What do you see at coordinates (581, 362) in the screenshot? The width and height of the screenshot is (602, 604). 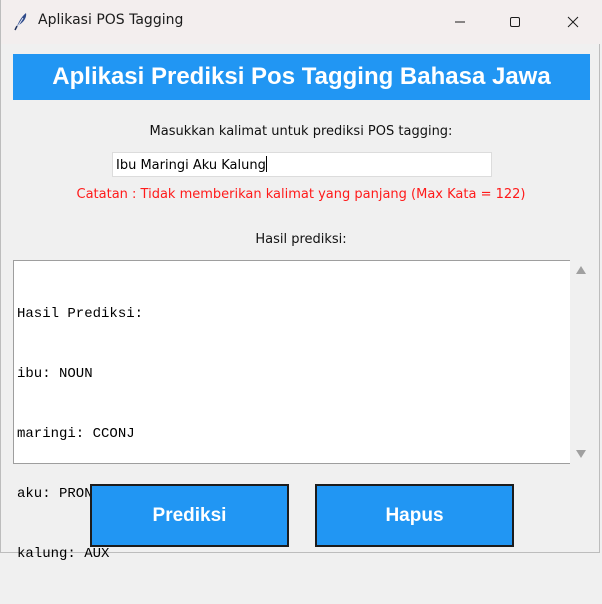 I see `result-scrollbar` at bounding box center [581, 362].